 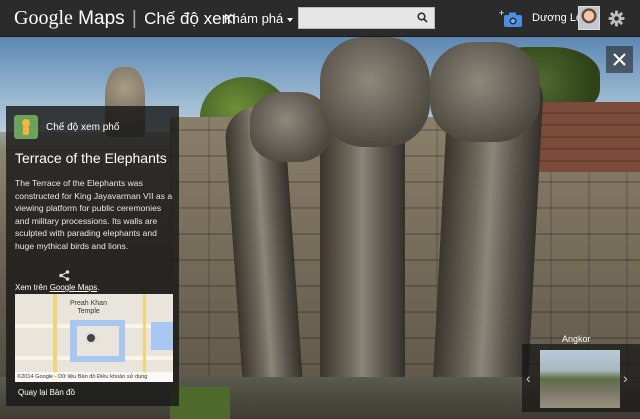 What do you see at coordinates (101, 18) in the screenshot?
I see `logo-product: Maps` at bounding box center [101, 18].